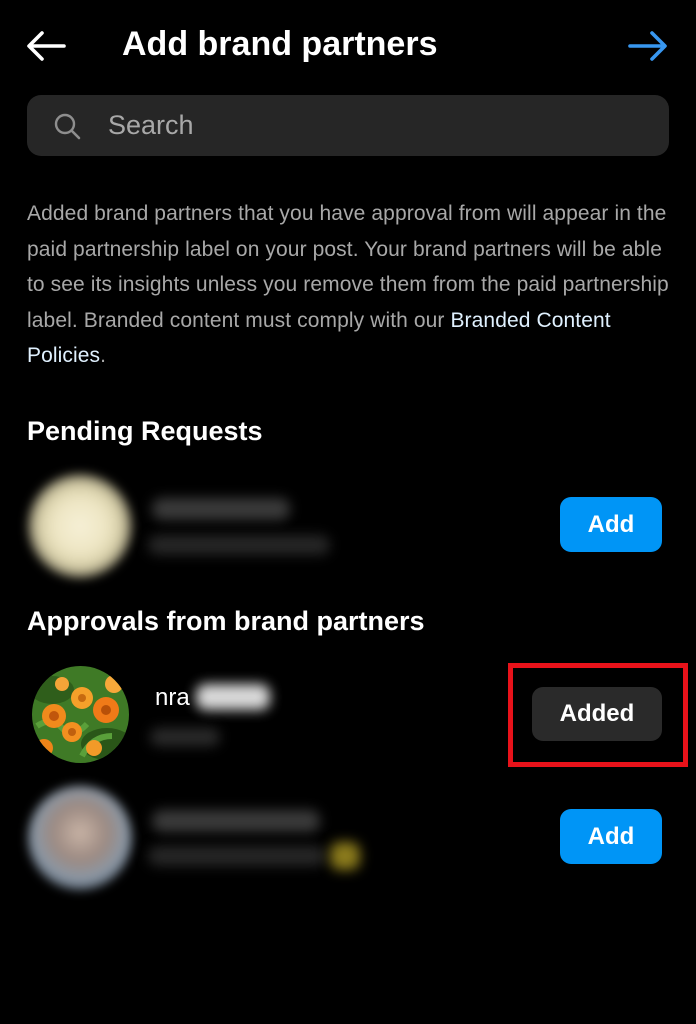 The image size is (696, 1024). I want to click on description-suffix: ., so click(103, 355).